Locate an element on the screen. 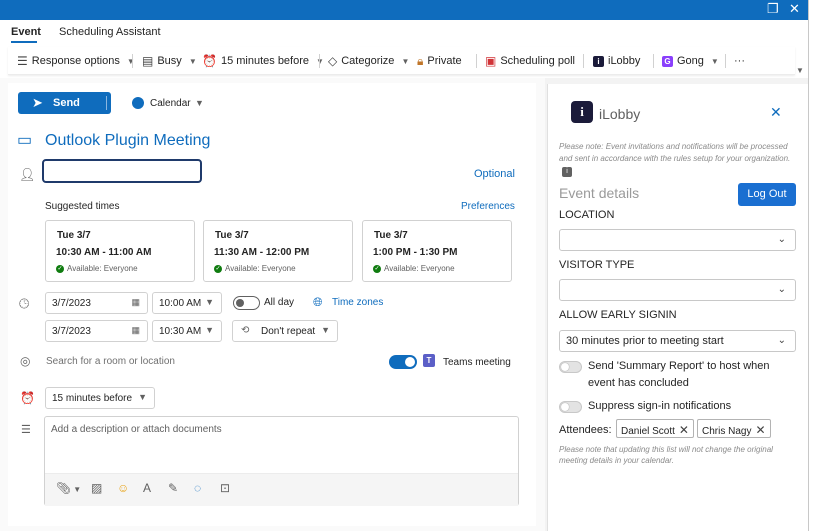 The image size is (814, 531). allow-early-signin-label: ALLOW EARLY SIGNIN is located at coordinates (618, 315).